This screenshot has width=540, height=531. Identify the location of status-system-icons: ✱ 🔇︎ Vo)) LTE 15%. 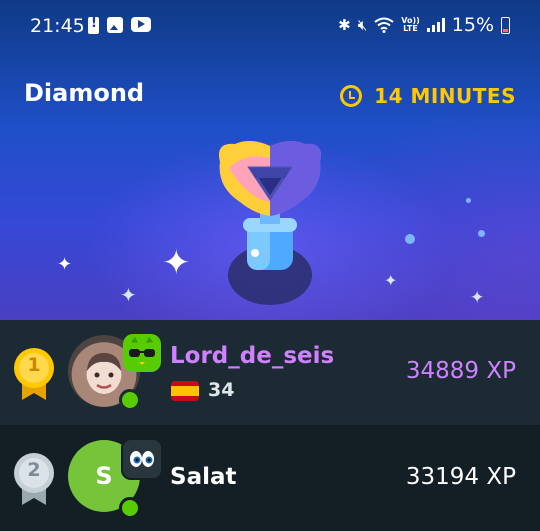
(424, 25).